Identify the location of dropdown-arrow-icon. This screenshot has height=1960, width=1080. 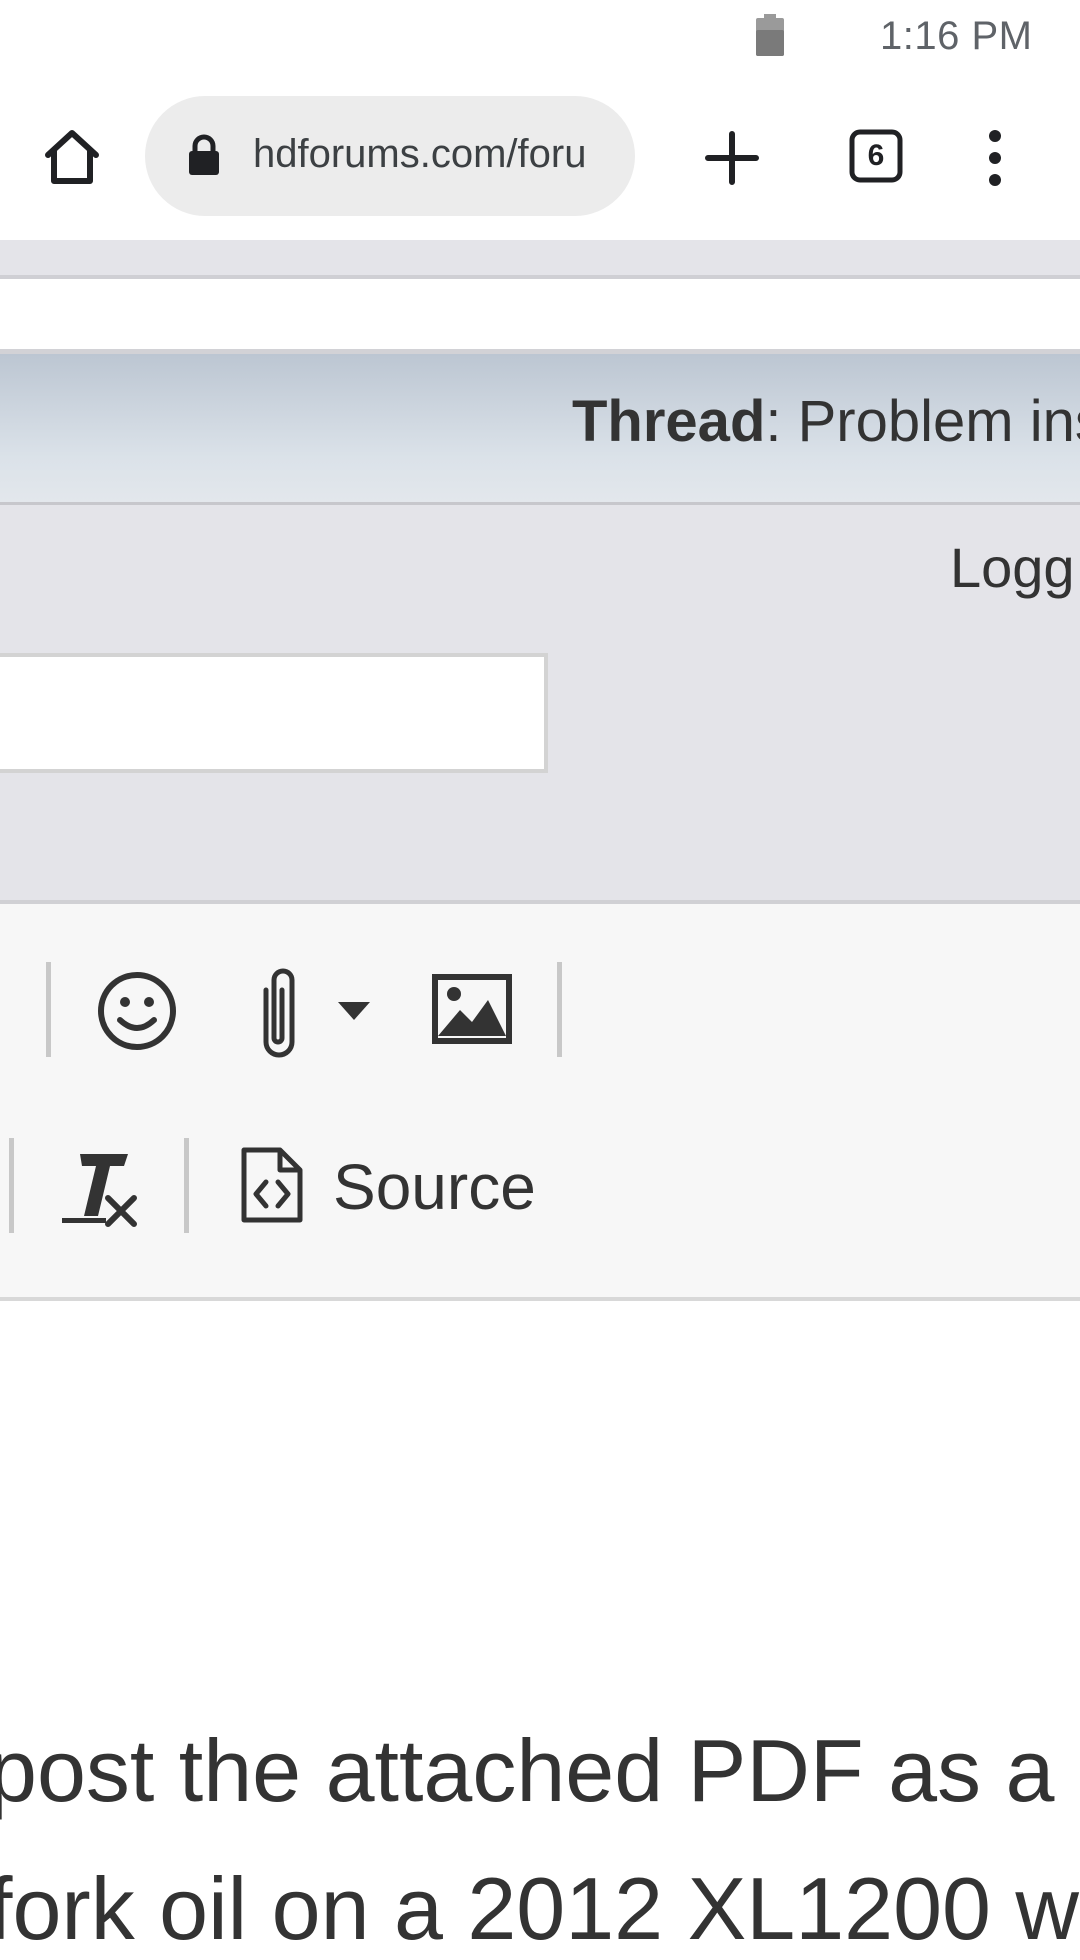
(354, 1011).